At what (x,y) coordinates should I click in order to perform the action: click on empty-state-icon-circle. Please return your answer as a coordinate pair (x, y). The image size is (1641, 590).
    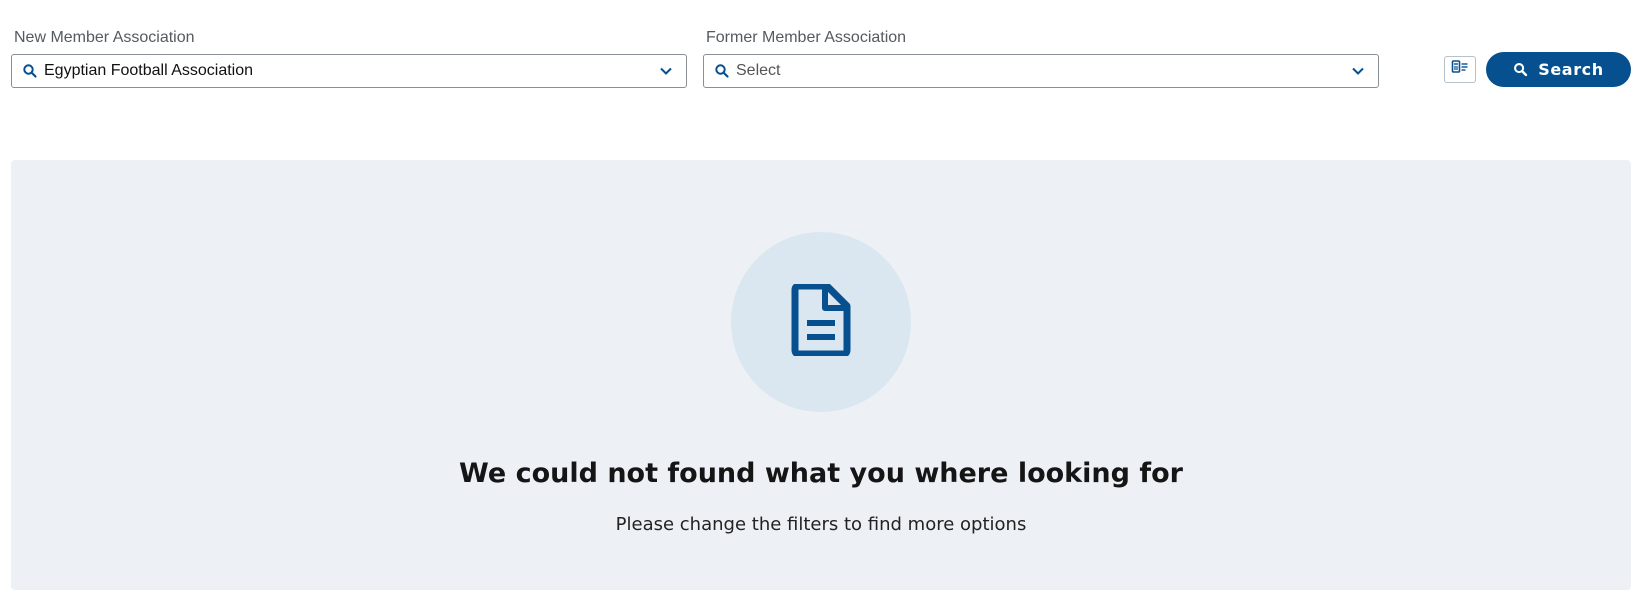
    Looking at the image, I should click on (821, 322).